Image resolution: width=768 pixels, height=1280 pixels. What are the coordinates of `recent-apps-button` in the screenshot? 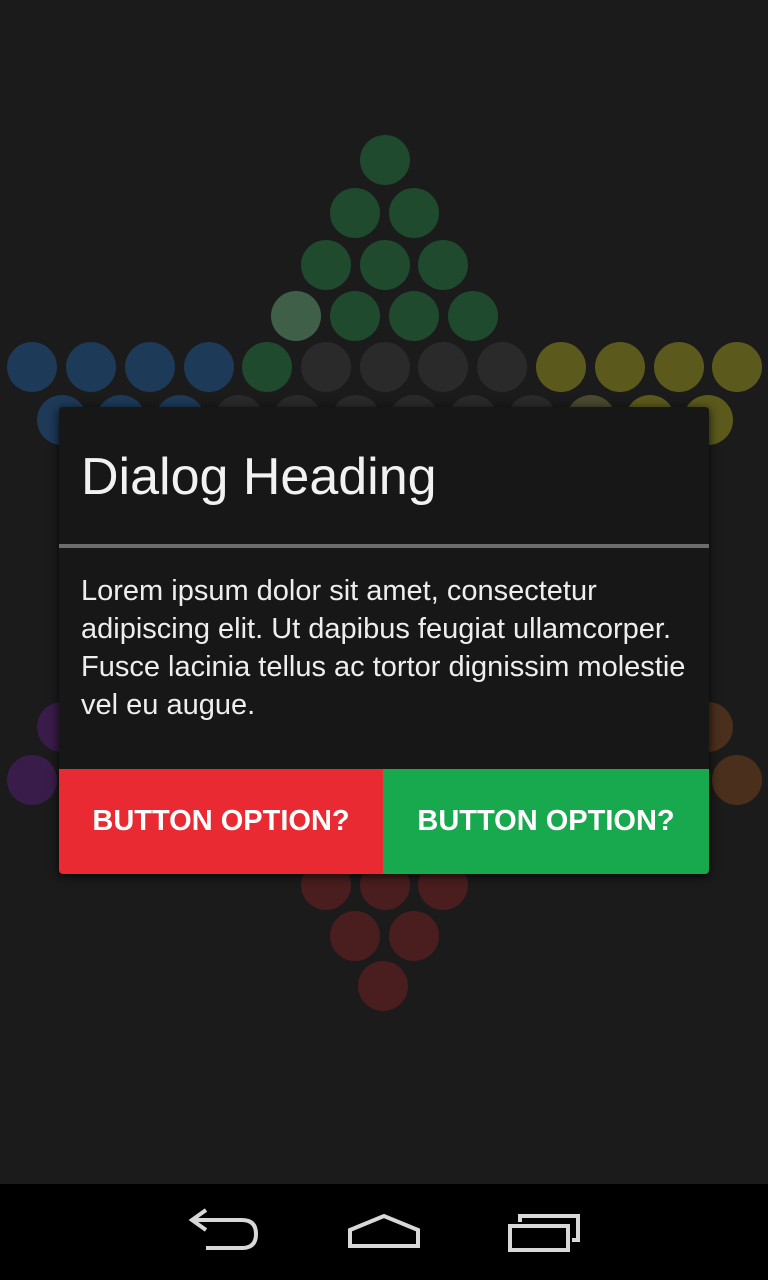 It's located at (546, 1232).